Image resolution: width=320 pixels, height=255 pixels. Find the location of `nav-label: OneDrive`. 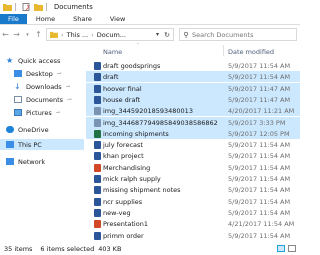

nav-label: OneDrive is located at coordinates (33, 129).